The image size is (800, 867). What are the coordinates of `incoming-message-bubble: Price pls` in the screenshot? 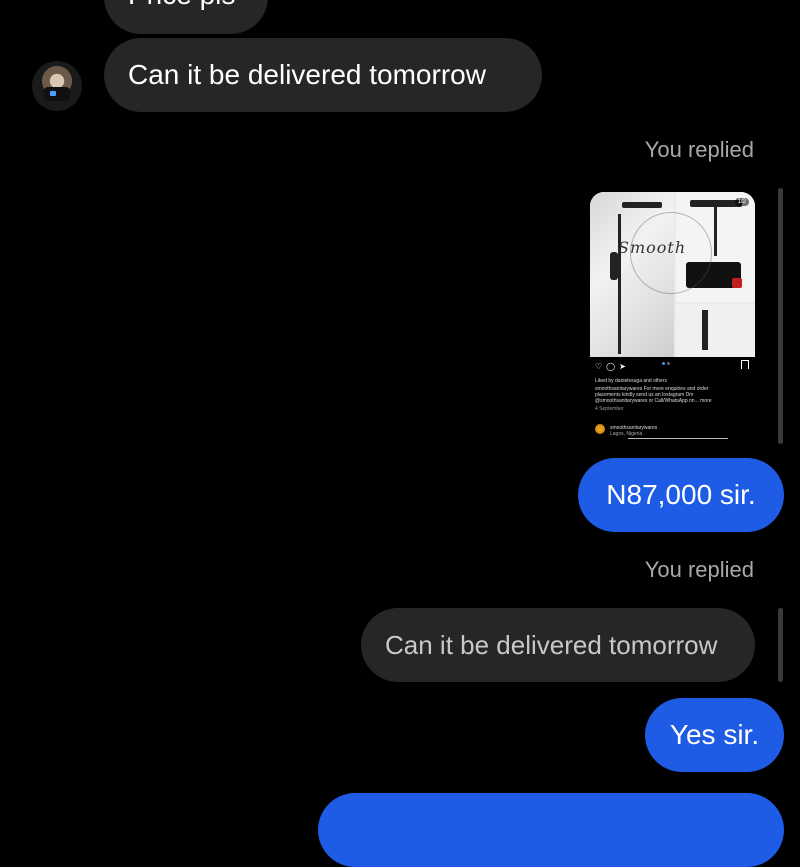 It's located at (186, 17).